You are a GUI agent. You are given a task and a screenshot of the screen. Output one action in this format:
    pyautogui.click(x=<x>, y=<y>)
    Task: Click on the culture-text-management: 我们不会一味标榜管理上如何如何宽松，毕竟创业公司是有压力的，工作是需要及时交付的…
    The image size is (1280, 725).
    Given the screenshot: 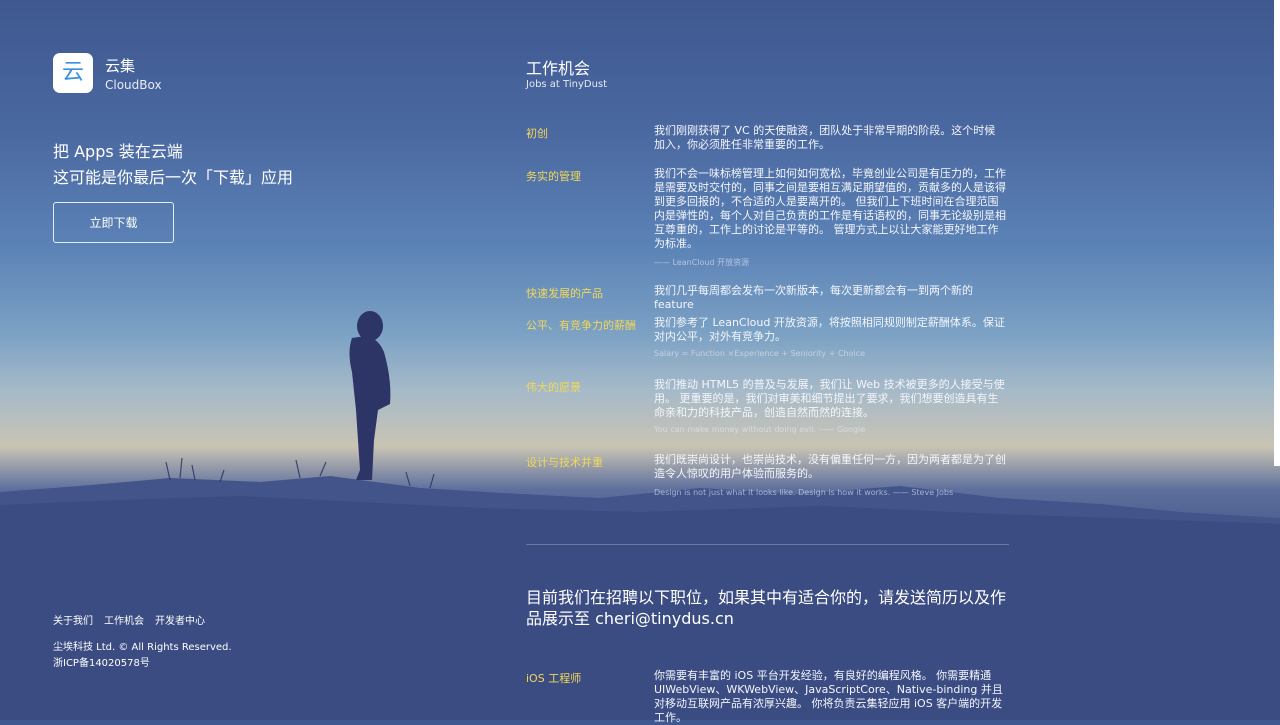 What is the action you would take?
    pyautogui.click(x=830, y=208)
    